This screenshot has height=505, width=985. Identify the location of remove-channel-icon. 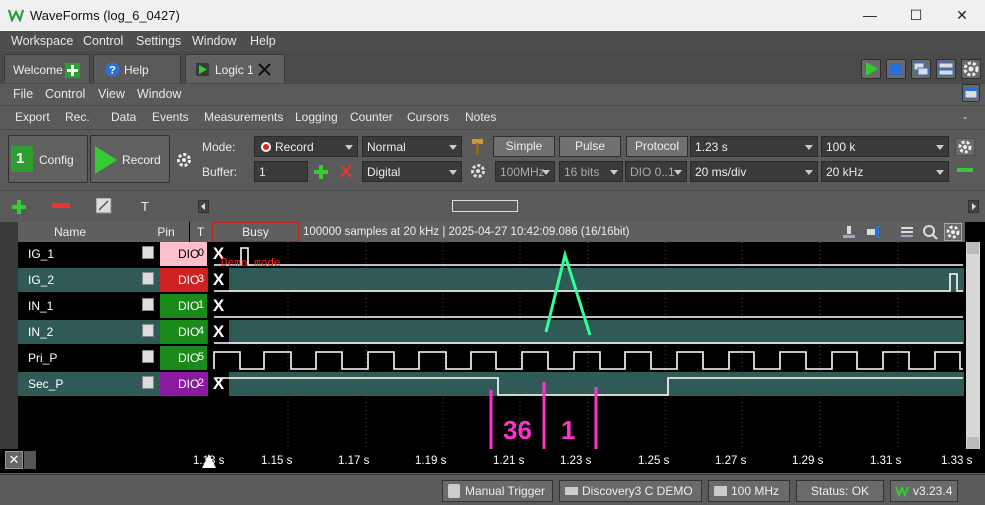
(61, 207).